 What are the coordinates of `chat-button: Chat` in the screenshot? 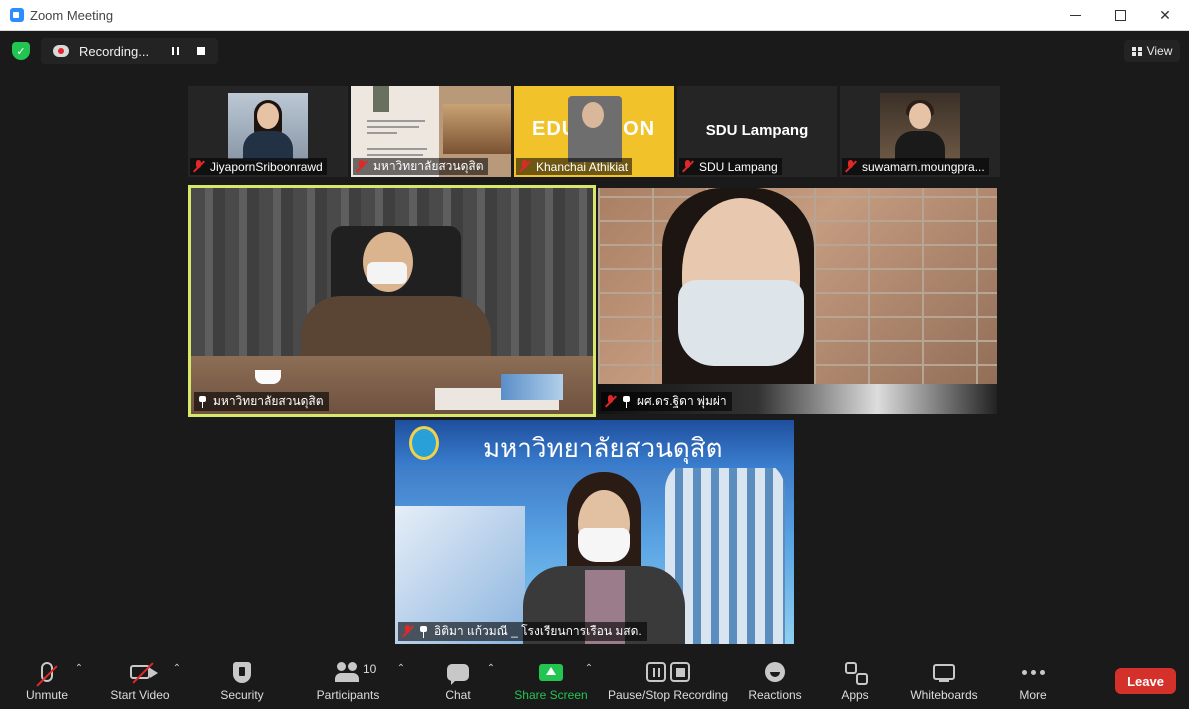 It's located at (458, 679).